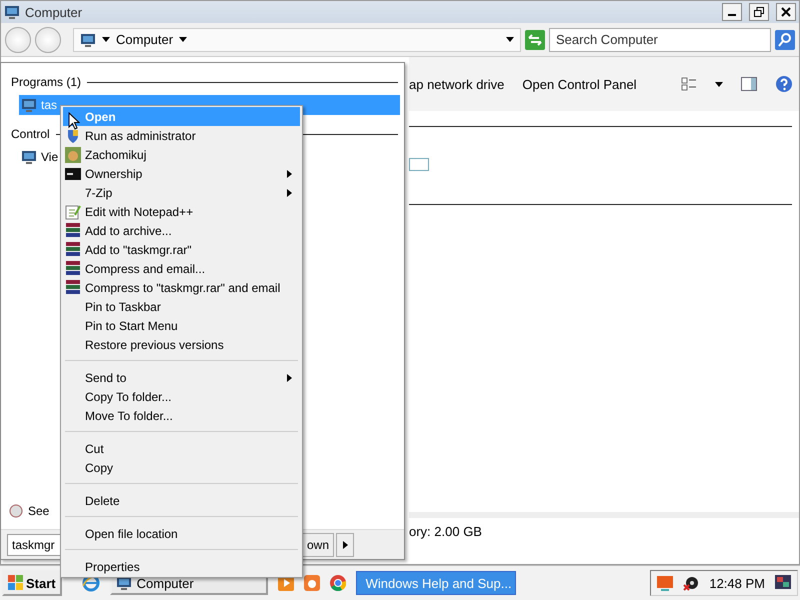  I want to click on section-header: Programs (1), so click(46, 82).